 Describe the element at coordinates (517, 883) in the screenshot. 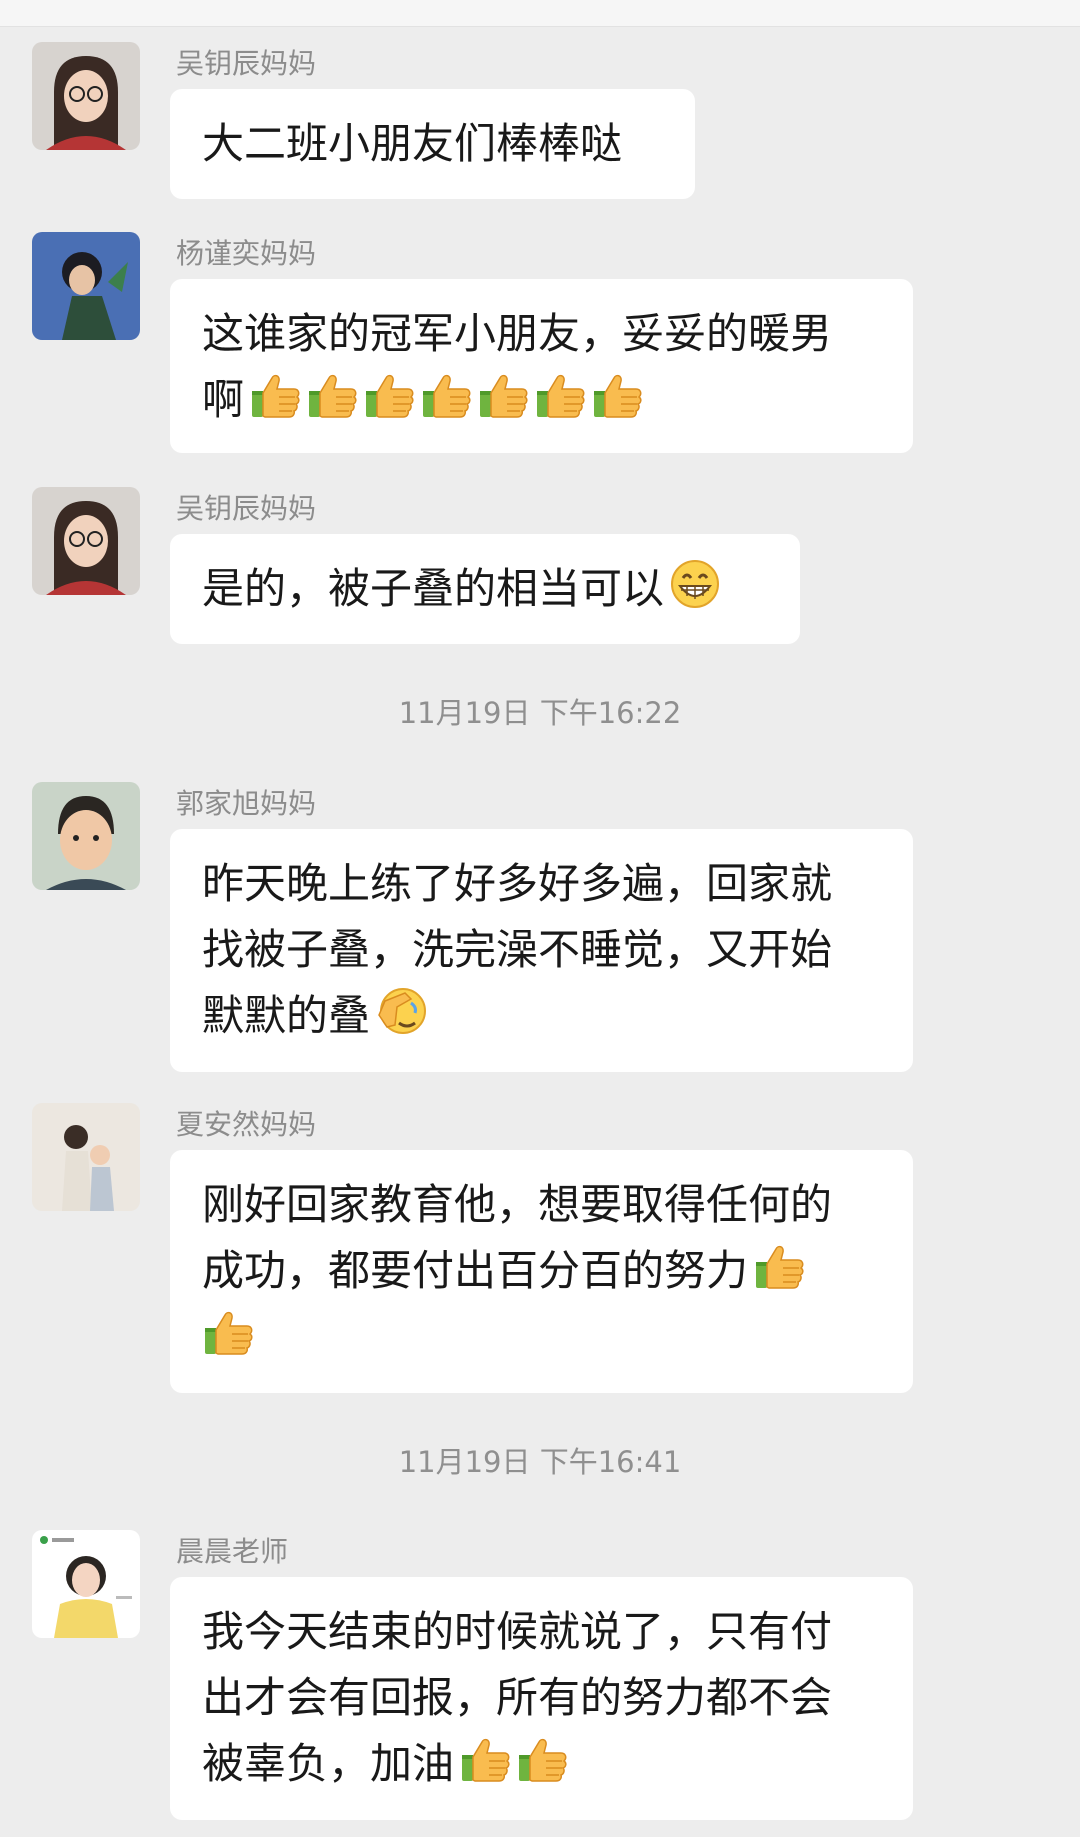

I see `message-text: 昨天晚上练了好多好多遍，回家就` at that location.